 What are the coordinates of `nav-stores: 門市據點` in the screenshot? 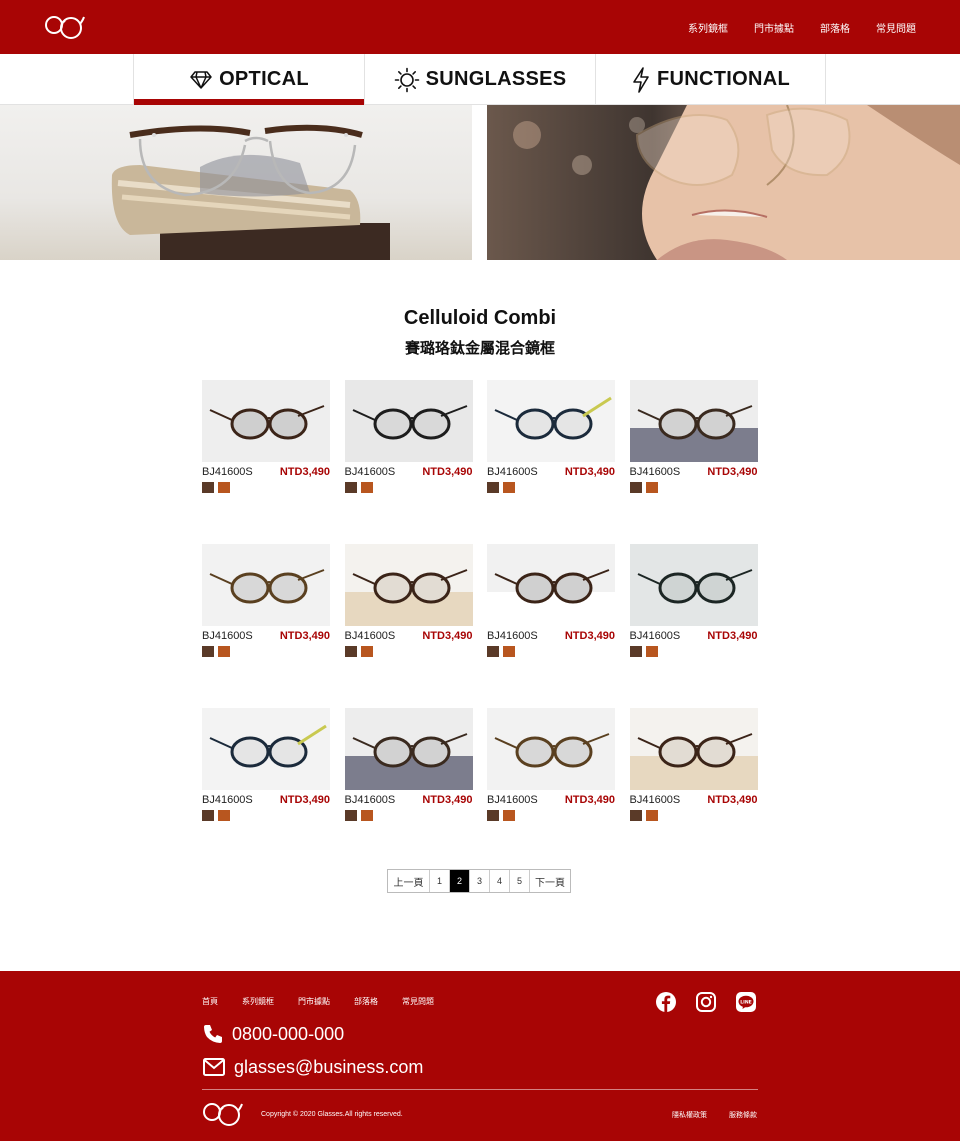 It's located at (774, 27).